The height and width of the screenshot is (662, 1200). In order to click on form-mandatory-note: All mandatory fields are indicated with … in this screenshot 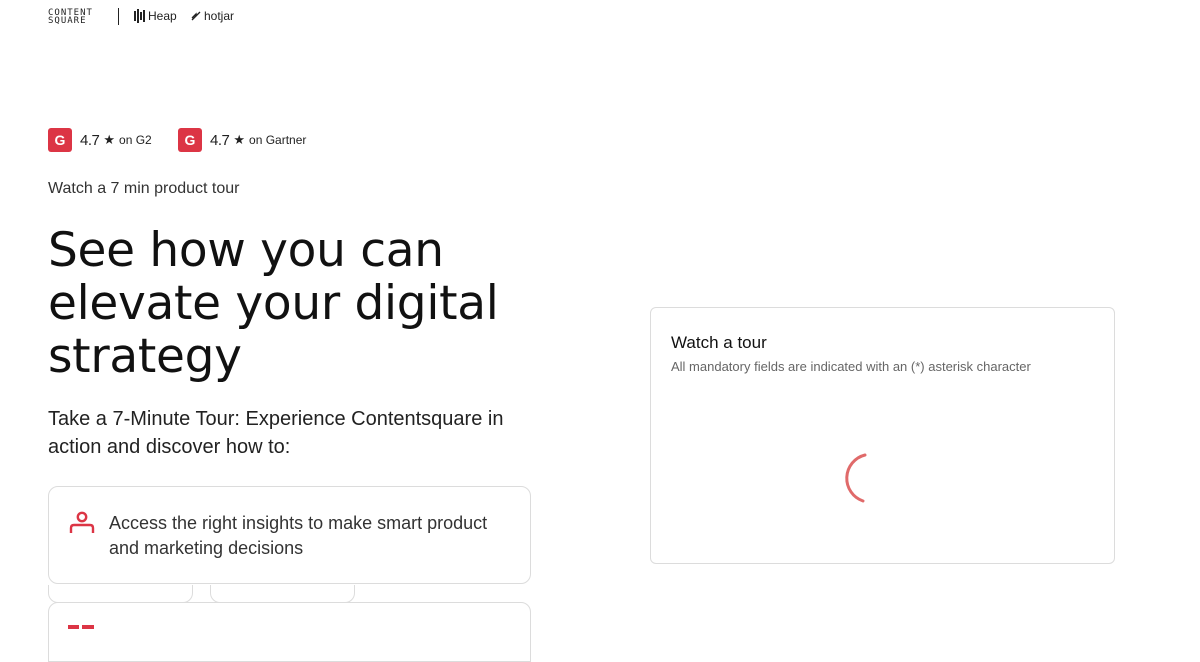, I will do `click(851, 366)`.